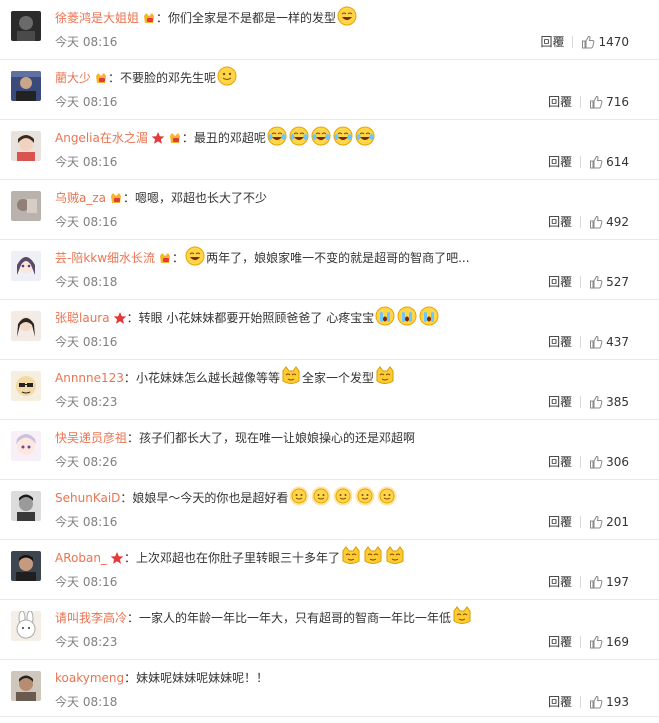 The width and height of the screenshot is (659, 723). I want to click on like-count: 193, so click(617, 702).